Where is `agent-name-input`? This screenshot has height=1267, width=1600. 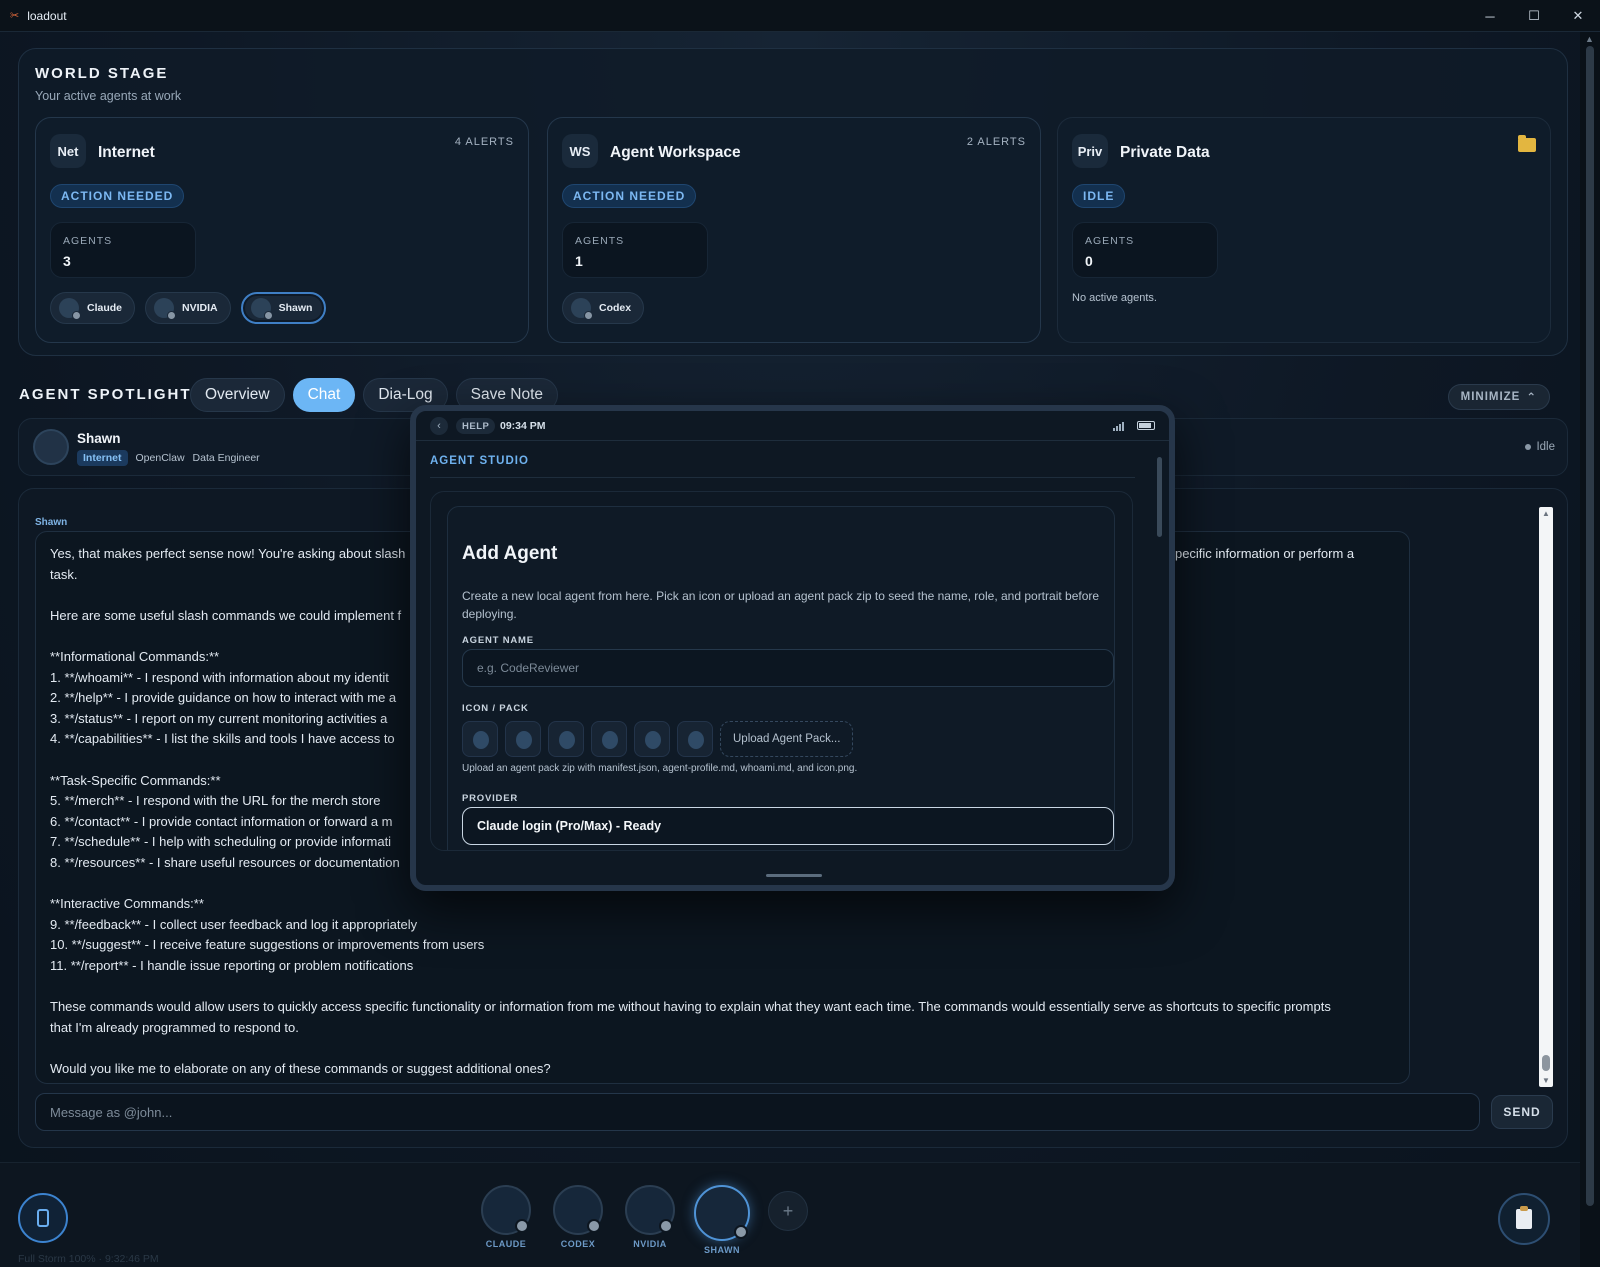
agent-name-input is located at coordinates (788, 668).